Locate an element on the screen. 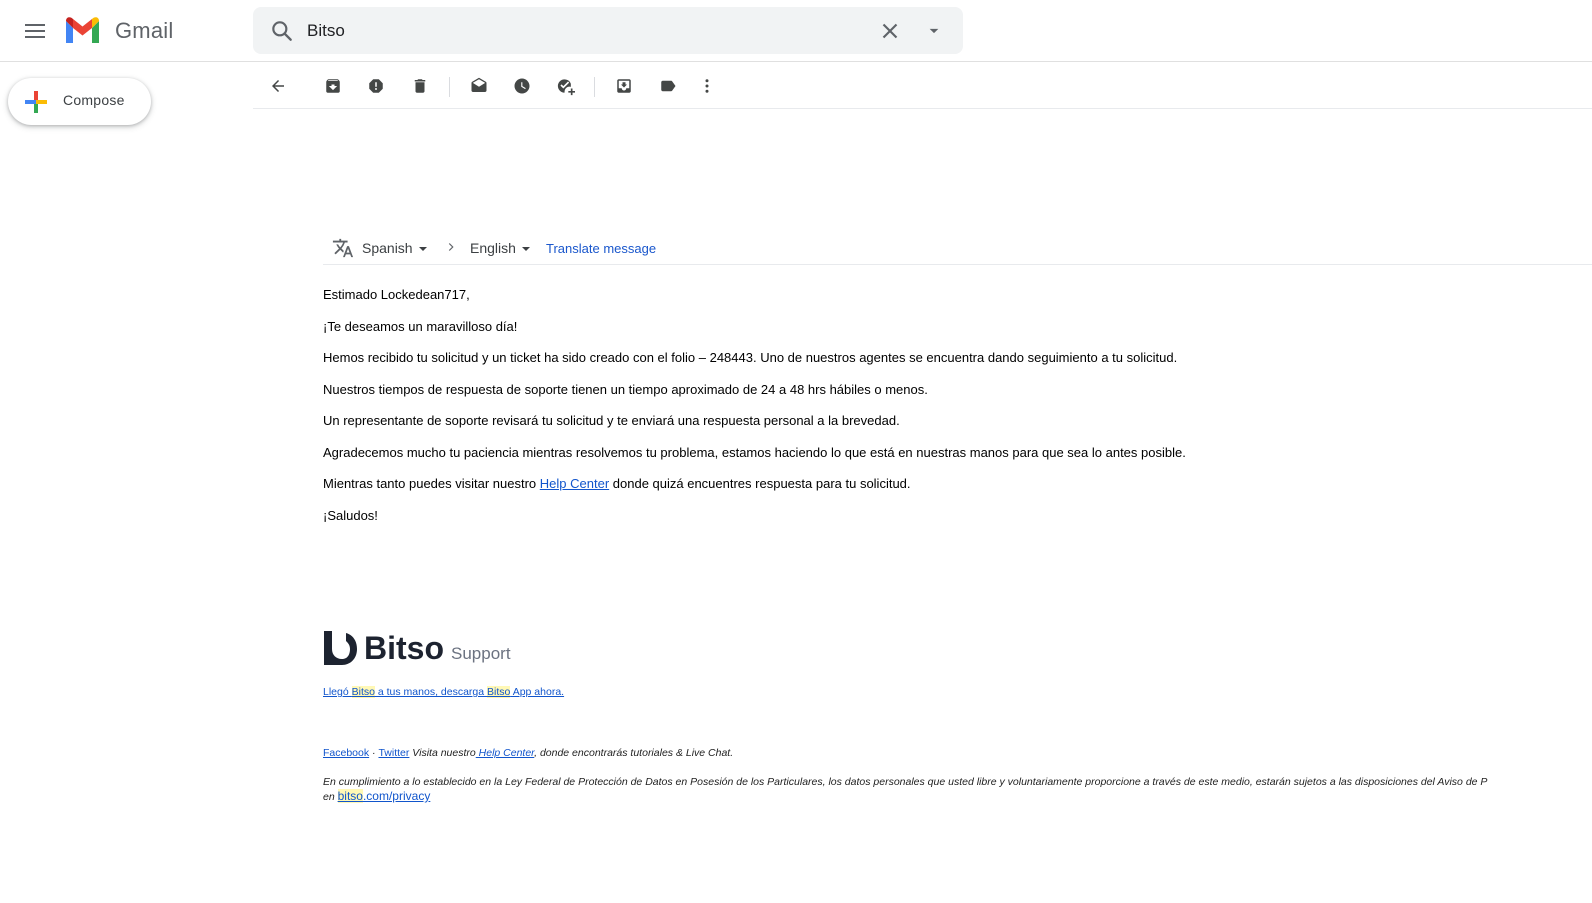 Image resolution: width=1592 pixels, height=903 pixels. search-options-icon is located at coordinates (934, 31).